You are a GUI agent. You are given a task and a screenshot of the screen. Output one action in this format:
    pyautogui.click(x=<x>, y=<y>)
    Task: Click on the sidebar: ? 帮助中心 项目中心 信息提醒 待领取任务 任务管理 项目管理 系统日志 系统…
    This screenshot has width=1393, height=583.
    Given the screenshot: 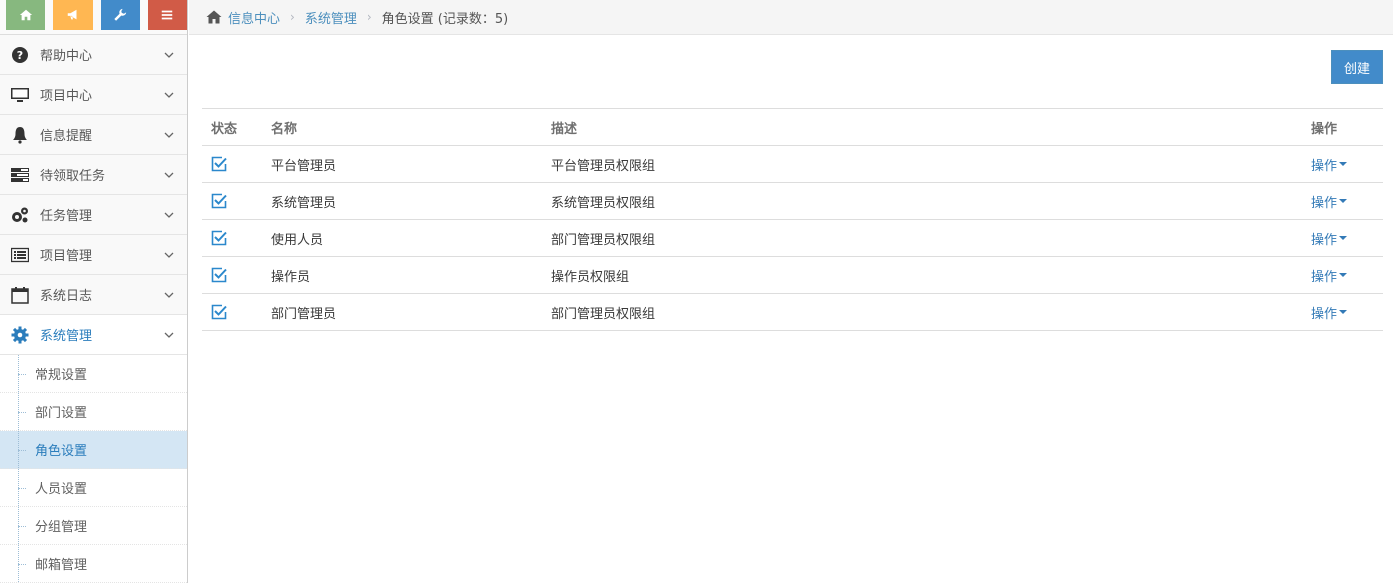 What is the action you would take?
    pyautogui.click(x=94, y=291)
    